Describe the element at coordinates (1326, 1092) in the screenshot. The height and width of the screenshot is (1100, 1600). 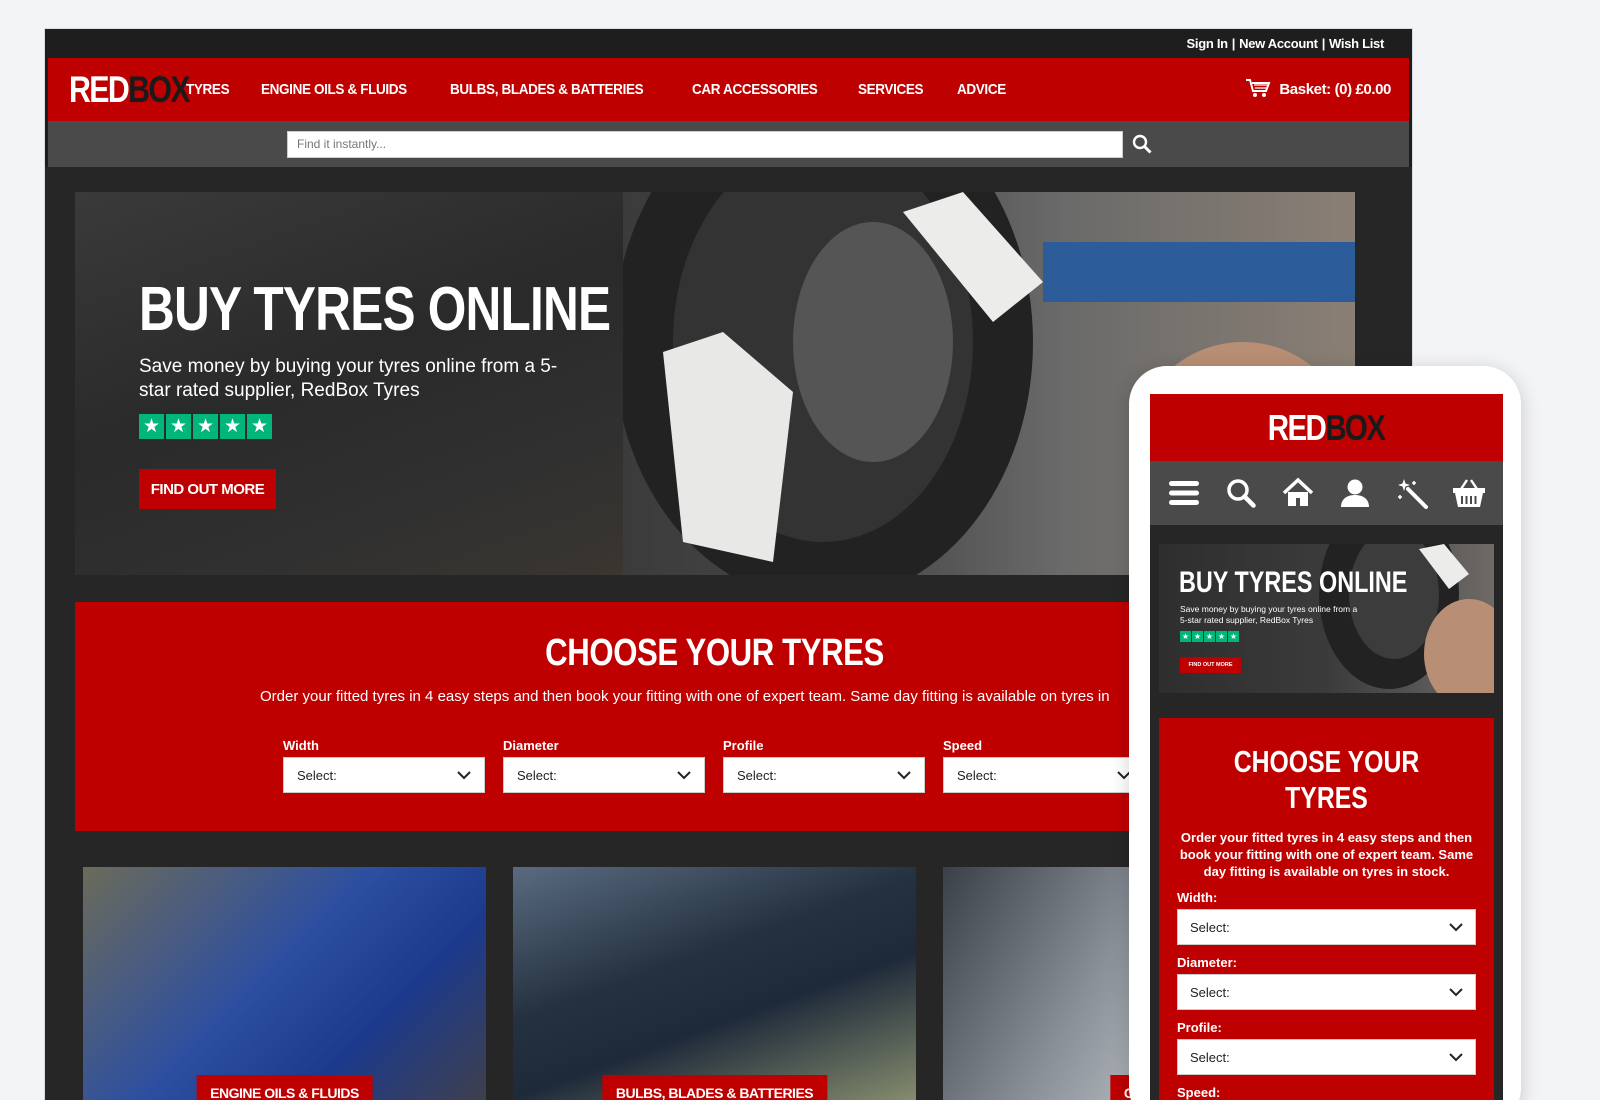
I see `mobile-speed-field: Speed:` at that location.